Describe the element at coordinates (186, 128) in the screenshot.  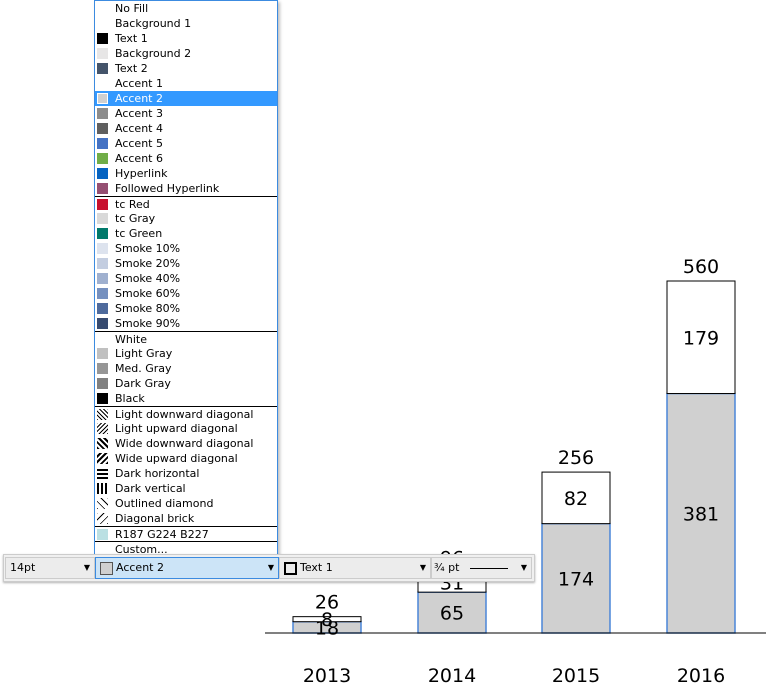
I see `menu-item-accent-4: Accent 4` at that location.